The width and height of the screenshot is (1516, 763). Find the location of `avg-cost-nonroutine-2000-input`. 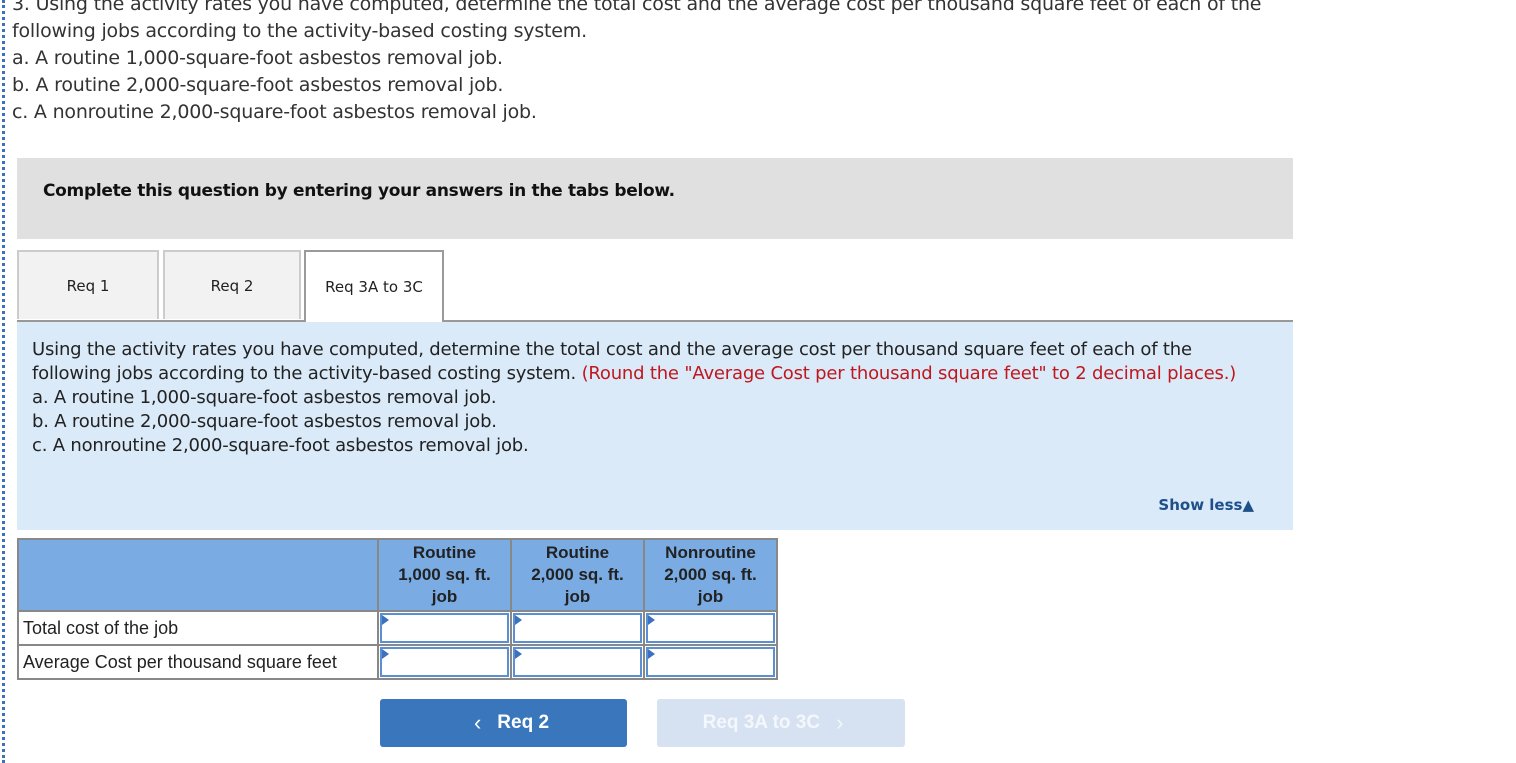

avg-cost-nonroutine-2000-input is located at coordinates (710, 662).